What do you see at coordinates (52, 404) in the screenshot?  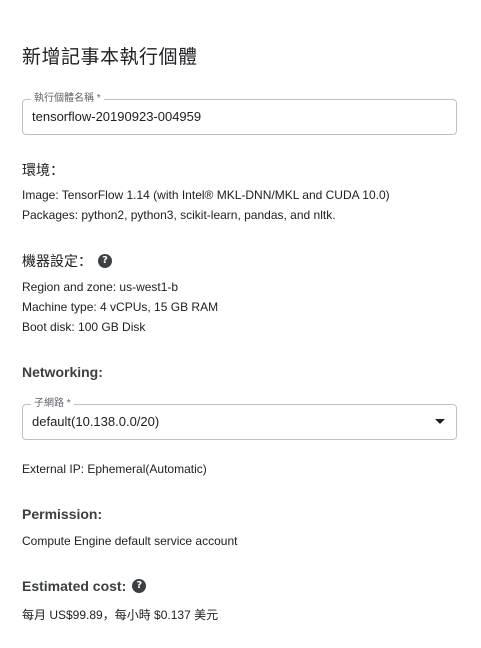 I see `subnet-label: 子網路 *` at bounding box center [52, 404].